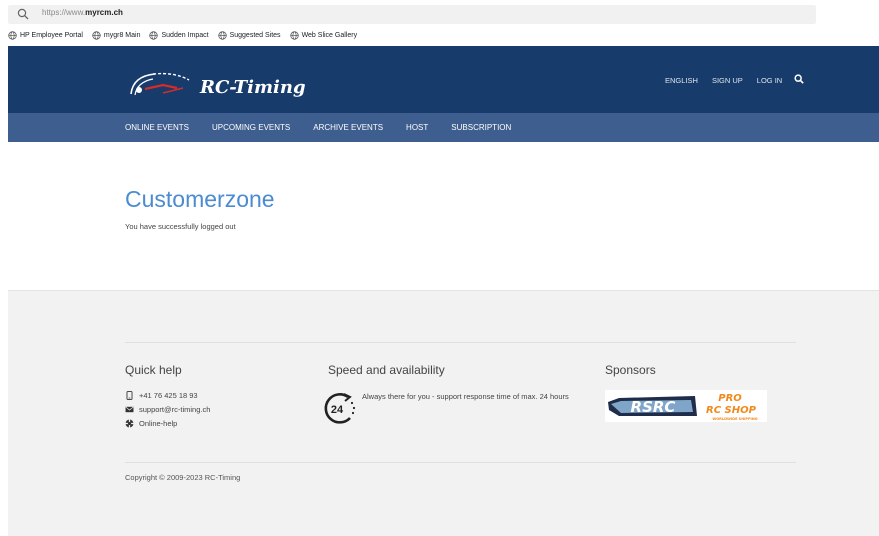  Describe the element at coordinates (730, 398) in the screenshot. I see `sponsor-logo-pro: PRO` at that location.